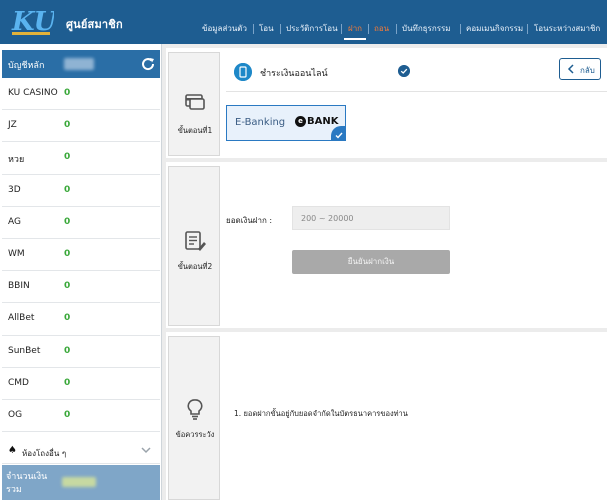 This screenshot has width=607, height=500. I want to click on confirm-deposit-button: ยืนยันฝากเงิน, so click(371, 262).